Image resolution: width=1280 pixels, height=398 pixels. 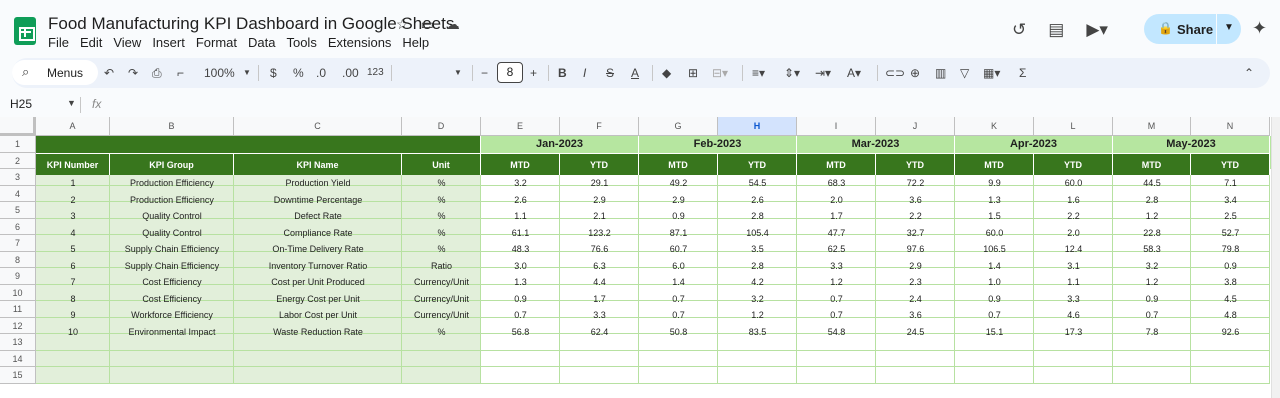 I want to click on kpi-info-cell: Supply Chain Efficiency, so click(x=172, y=249).